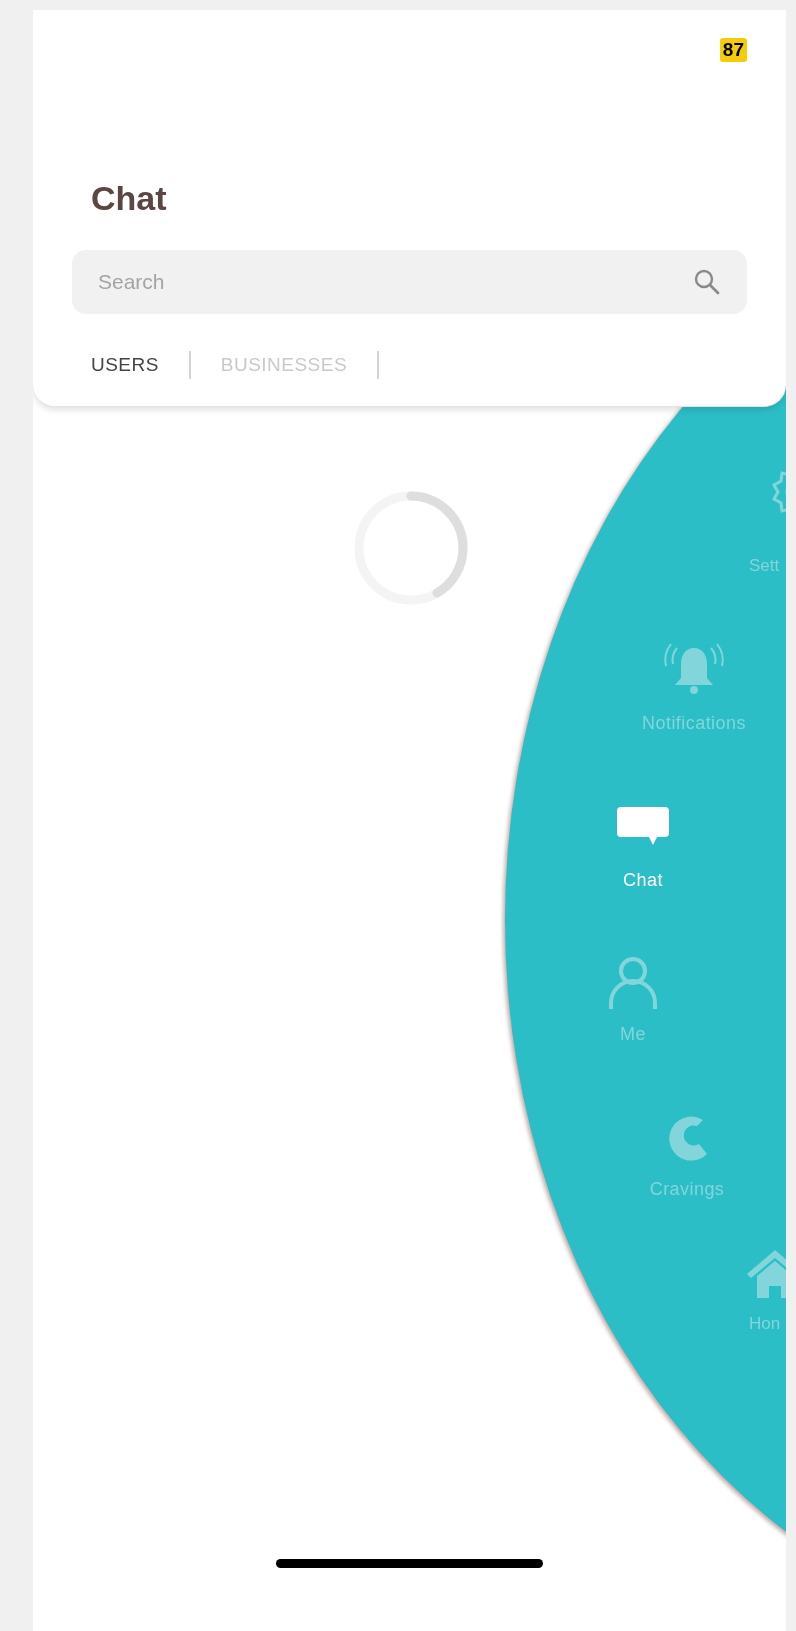  What do you see at coordinates (765, 1324) in the screenshot?
I see `menu-item-label: Hon` at bounding box center [765, 1324].